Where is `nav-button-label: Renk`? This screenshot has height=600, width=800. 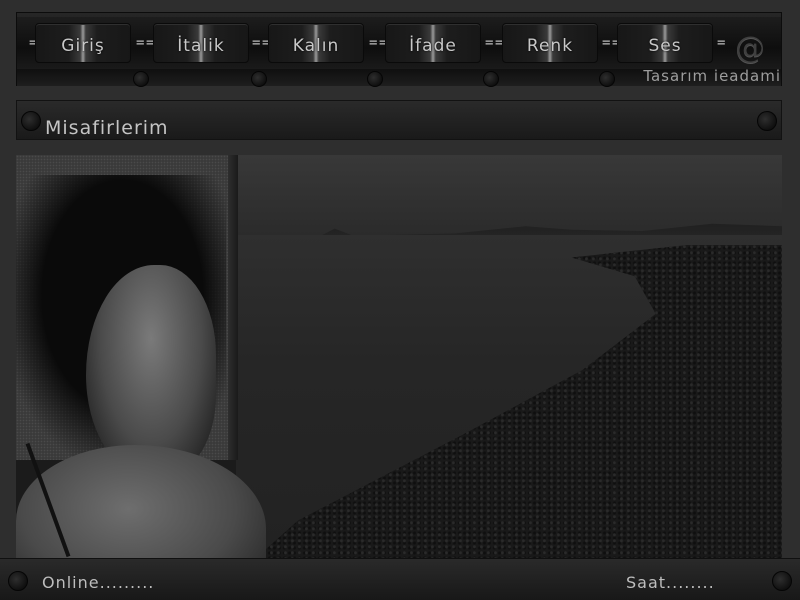 nav-button-label: Renk is located at coordinates (550, 46).